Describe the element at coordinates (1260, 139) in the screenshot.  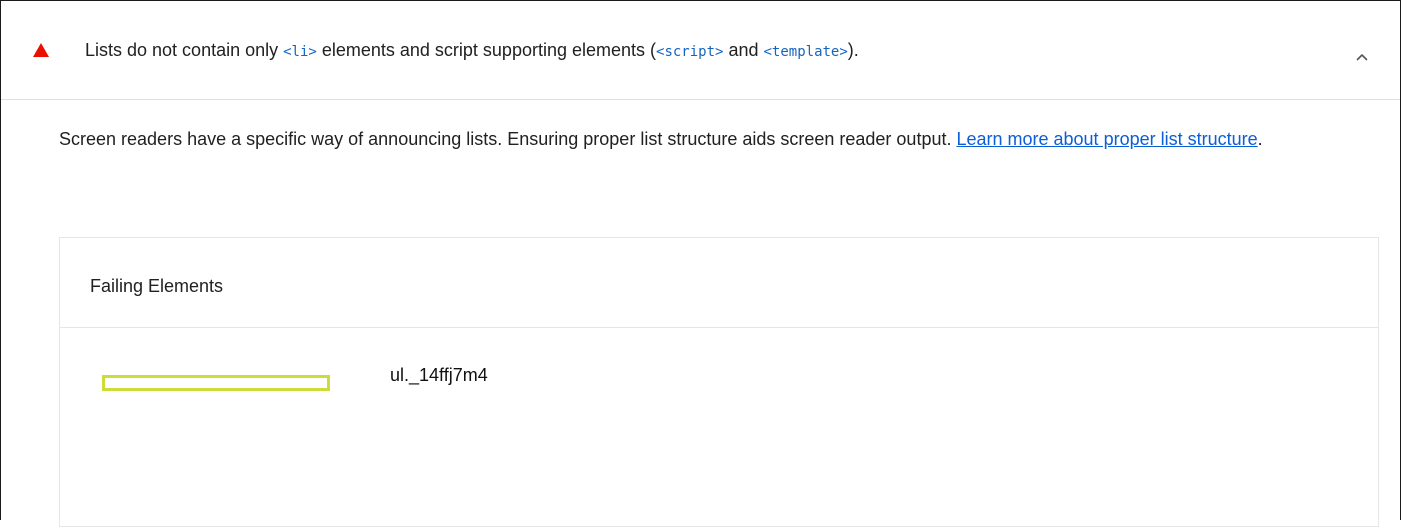
I see `description-suffix: .` at that location.